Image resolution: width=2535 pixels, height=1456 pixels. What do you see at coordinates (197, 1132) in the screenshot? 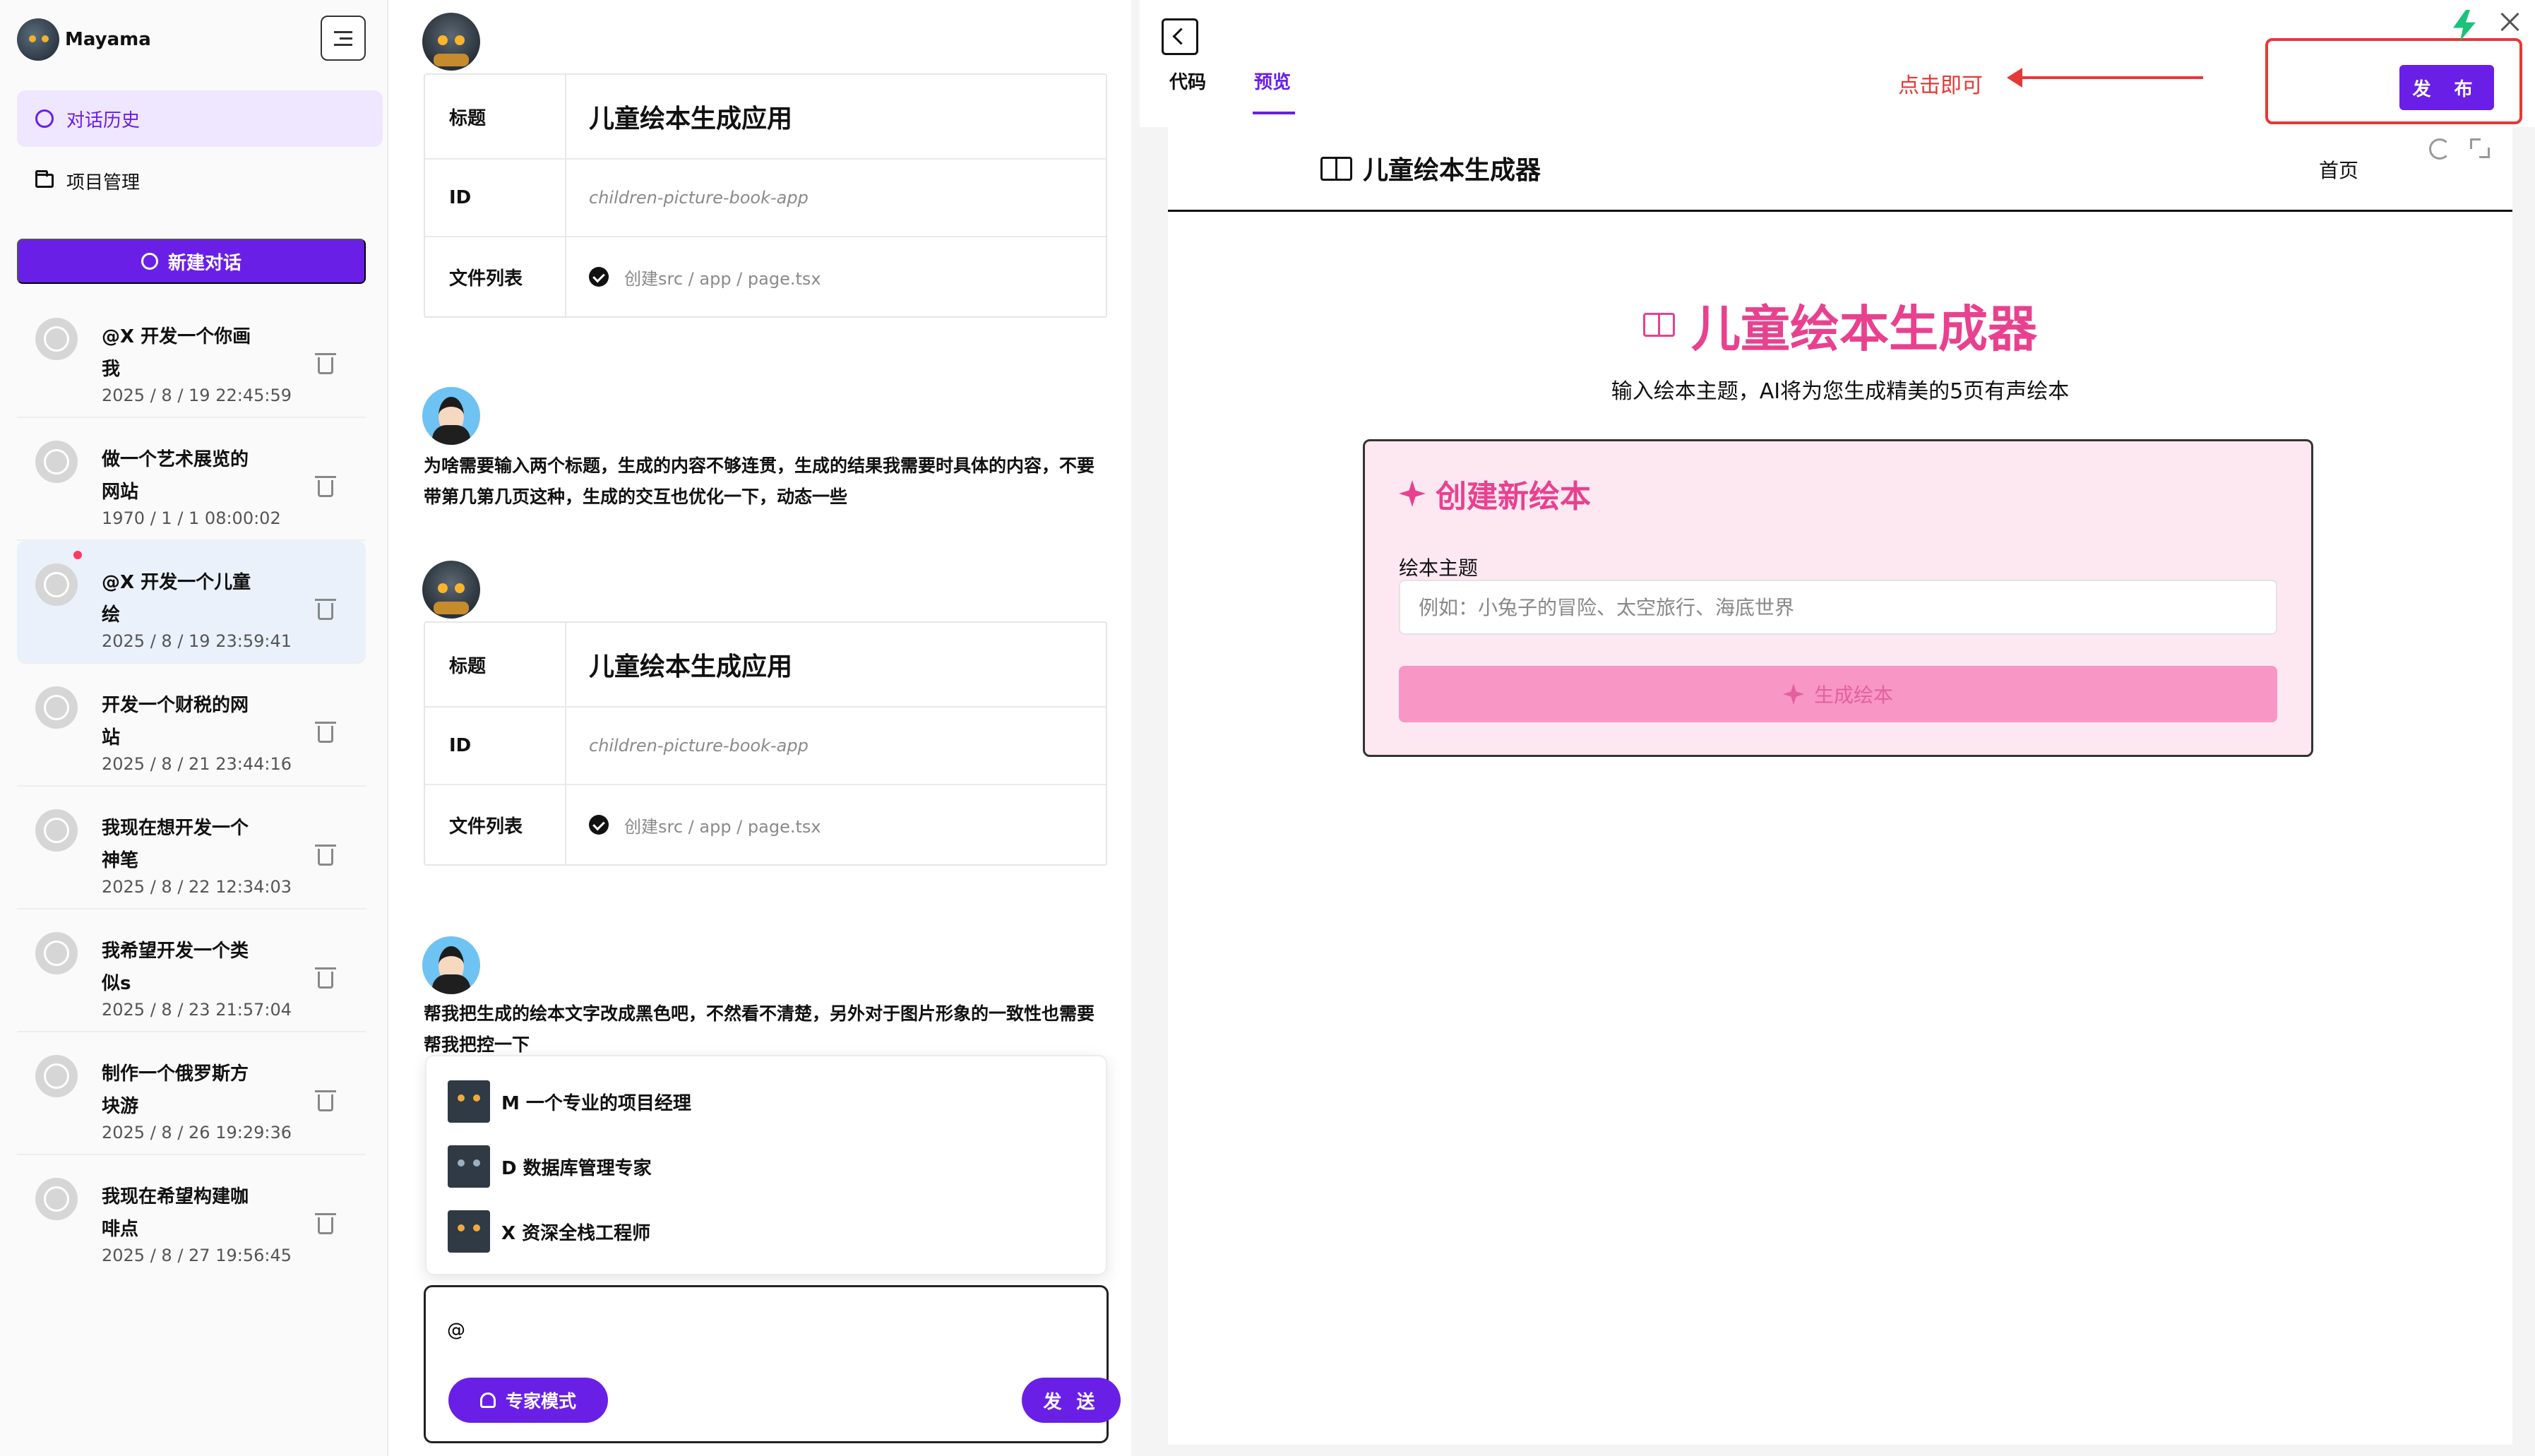
I see `history-time: 2025 / 8 / 26 19:29:36` at bounding box center [197, 1132].